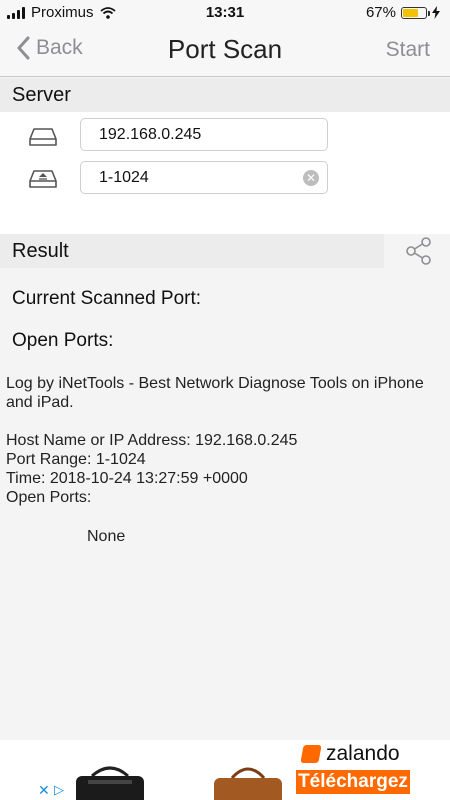  What do you see at coordinates (44, 790) in the screenshot?
I see `ad-close-icon: ✕` at bounding box center [44, 790].